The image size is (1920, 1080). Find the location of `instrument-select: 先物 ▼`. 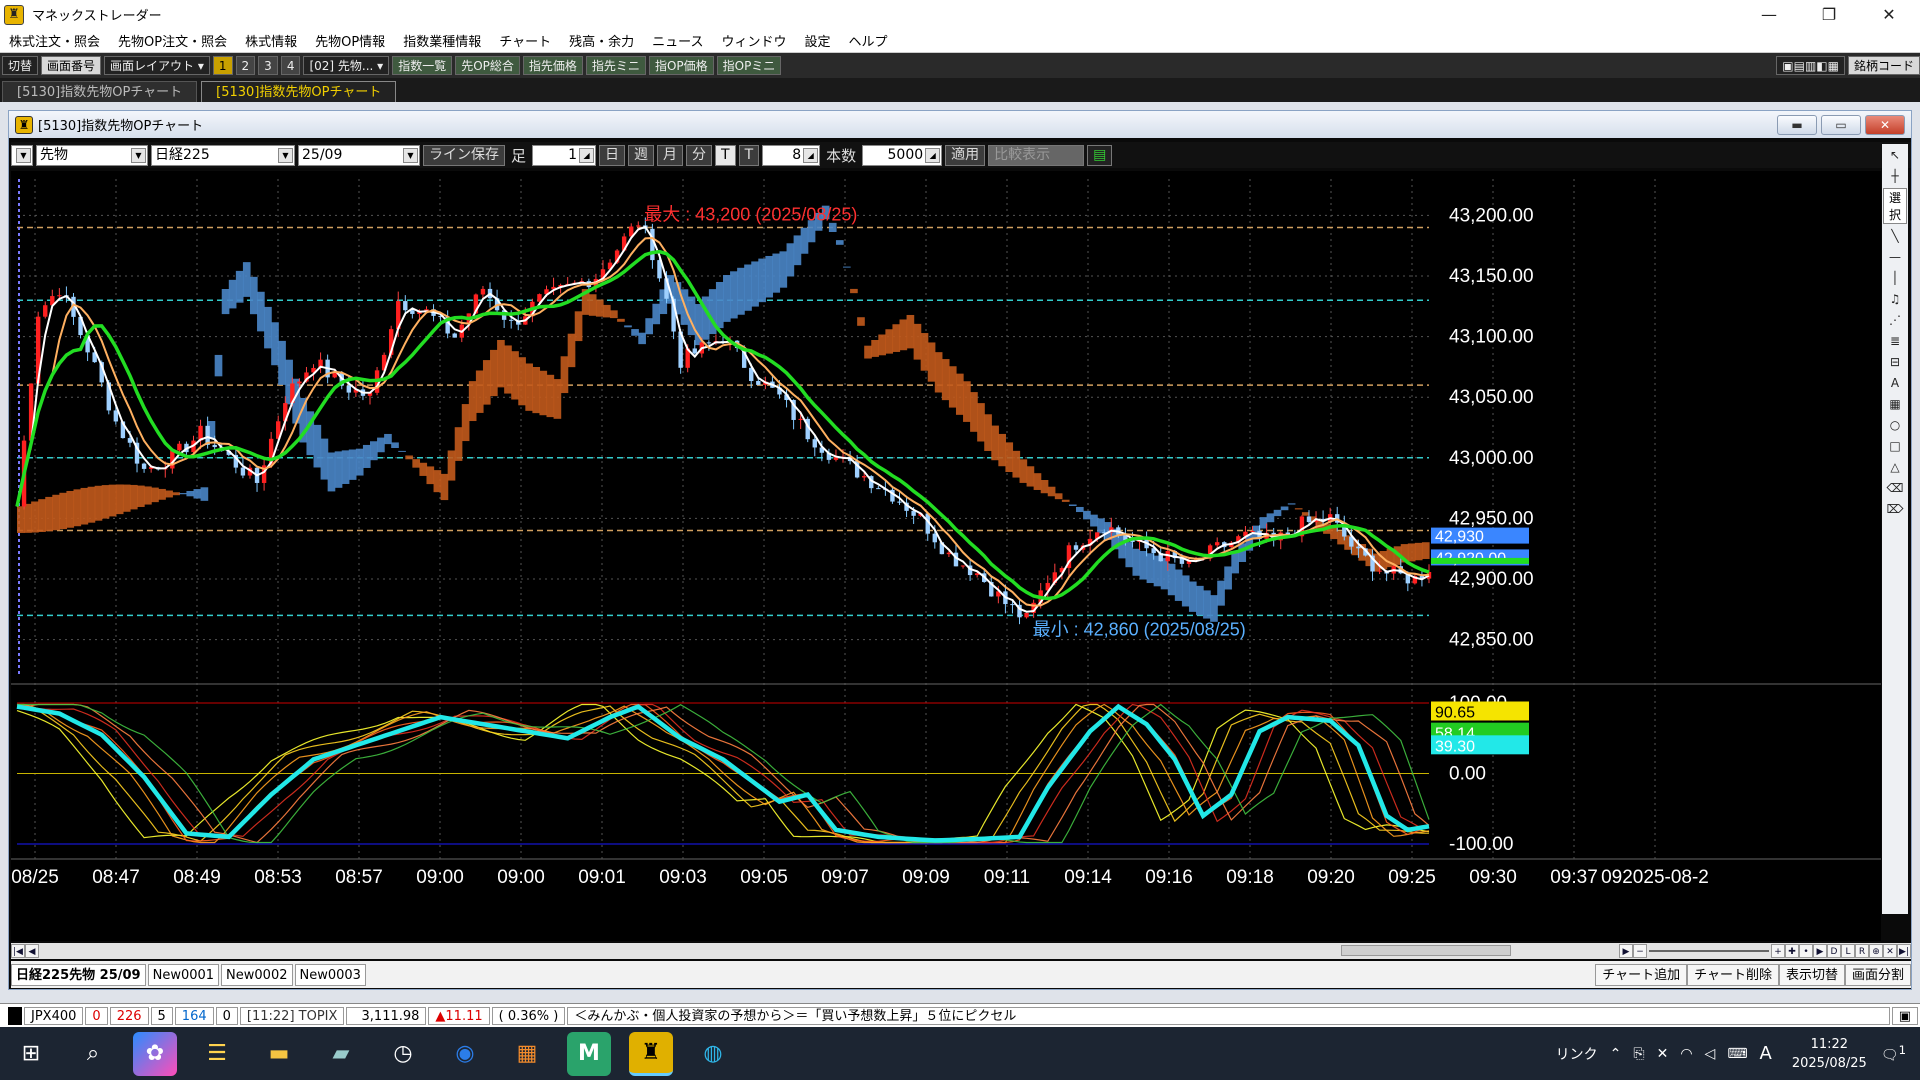

instrument-select: 先物 ▼ is located at coordinates (92, 155).